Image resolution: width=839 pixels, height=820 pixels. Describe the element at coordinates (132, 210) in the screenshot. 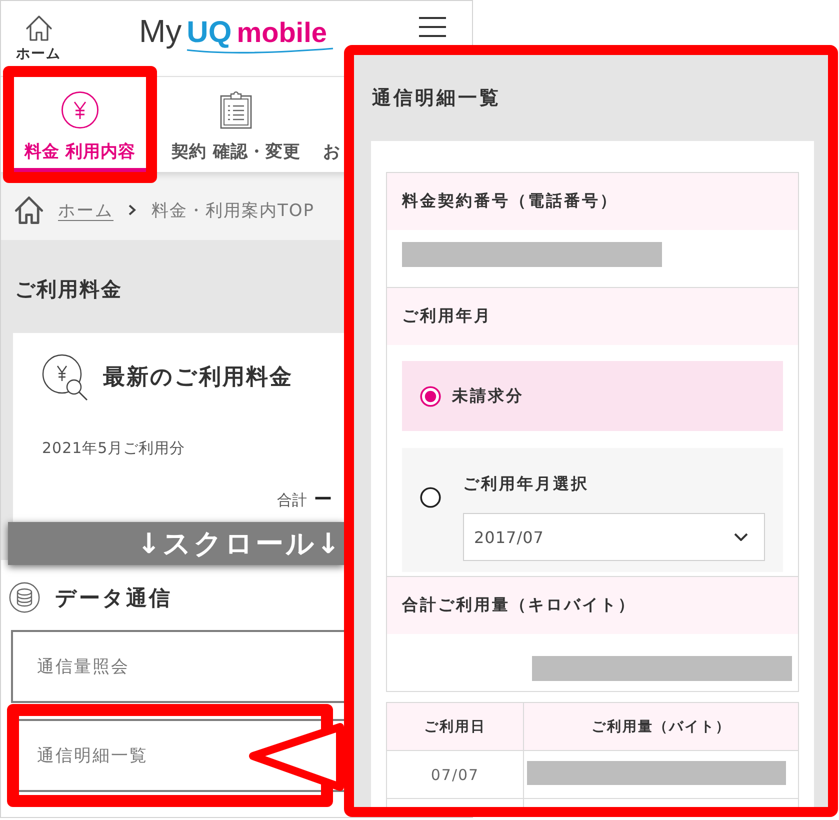

I see `chevron-right-icon` at that location.